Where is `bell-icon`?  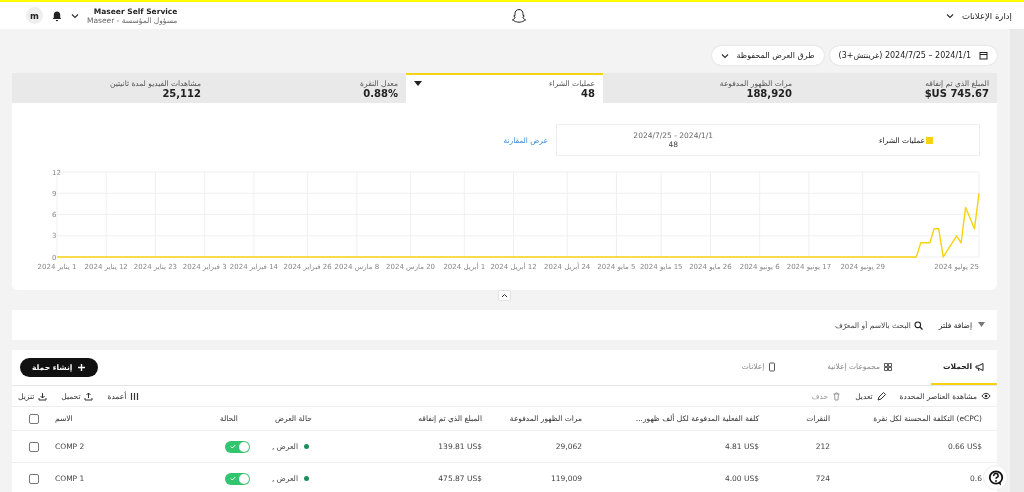 bell-icon is located at coordinates (57, 15).